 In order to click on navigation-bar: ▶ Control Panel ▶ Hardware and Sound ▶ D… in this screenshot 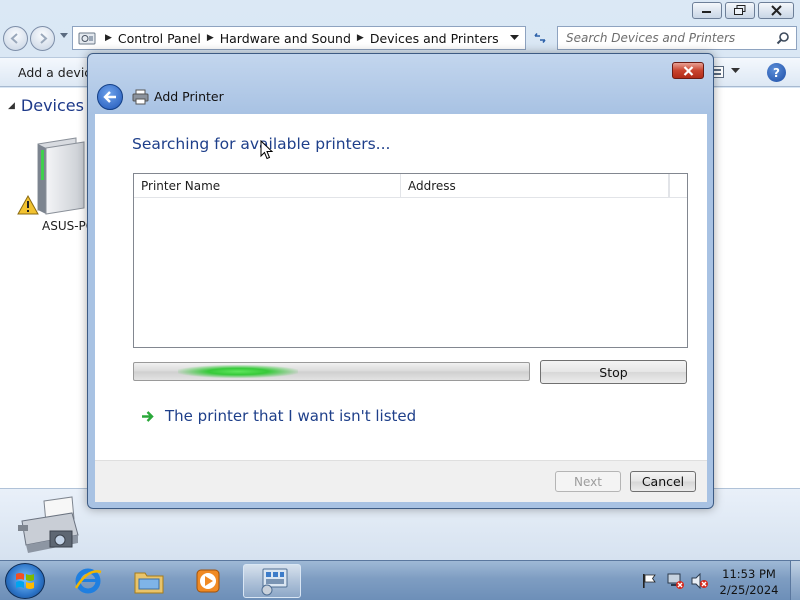, I will do `click(400, 39)`.